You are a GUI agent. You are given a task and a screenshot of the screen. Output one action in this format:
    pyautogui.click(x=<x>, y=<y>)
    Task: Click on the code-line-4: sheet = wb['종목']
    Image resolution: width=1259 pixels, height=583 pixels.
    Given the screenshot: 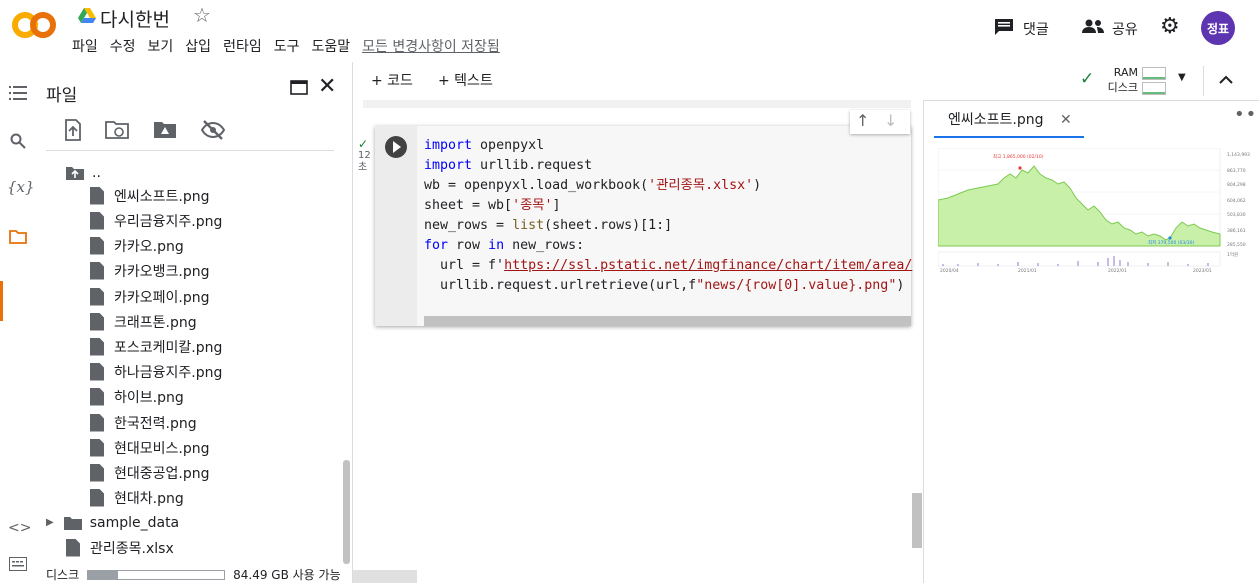 What is the action you would take?
    pyautogui.click(x=492, y=205)
    